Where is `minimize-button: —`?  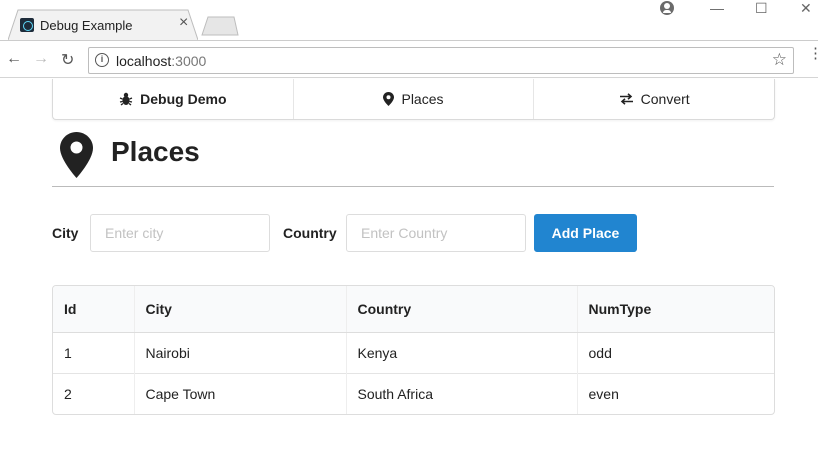 minimize-button: — is located at coordinates (717, 8).